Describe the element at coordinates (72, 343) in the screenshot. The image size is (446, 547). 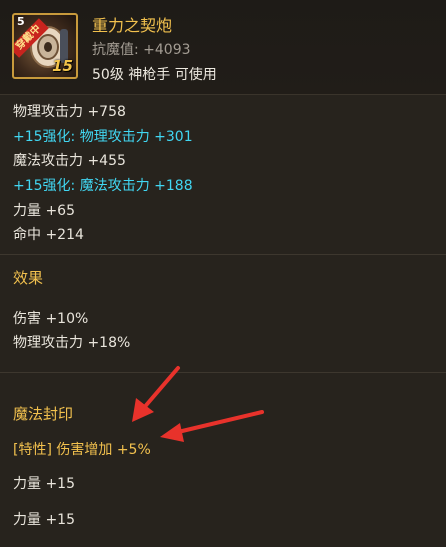
I see `effect-line: 物理攻击力 +18%` at that location.